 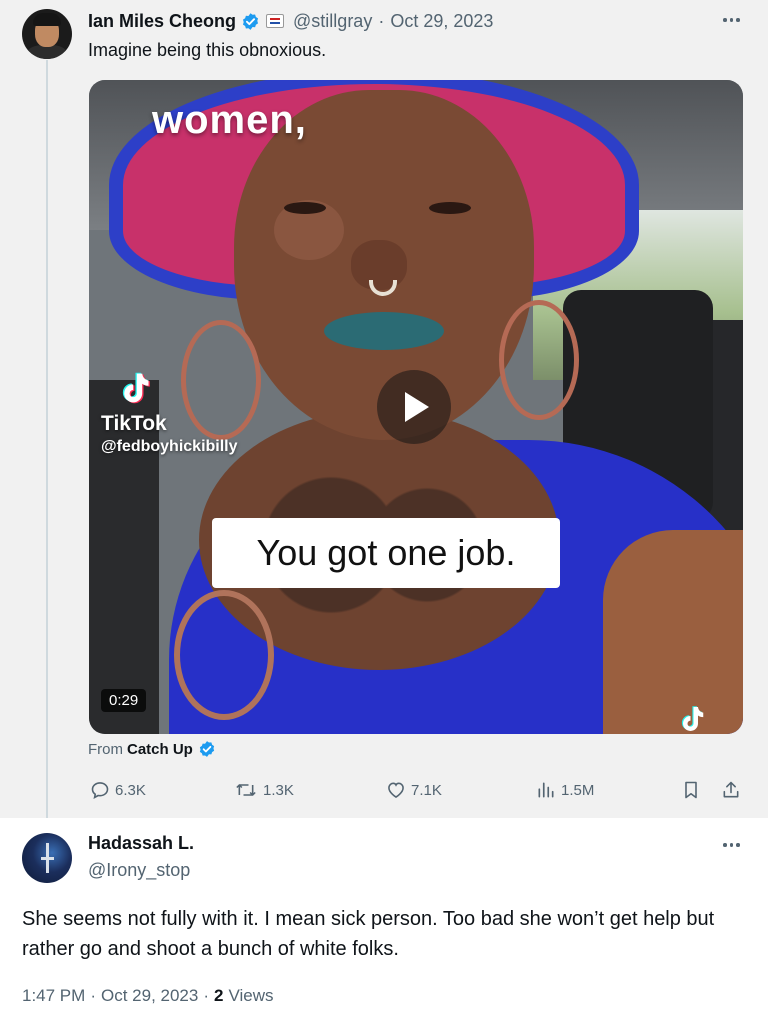 I want to click on reply-more-options-icon, so click(x=731, y=845).